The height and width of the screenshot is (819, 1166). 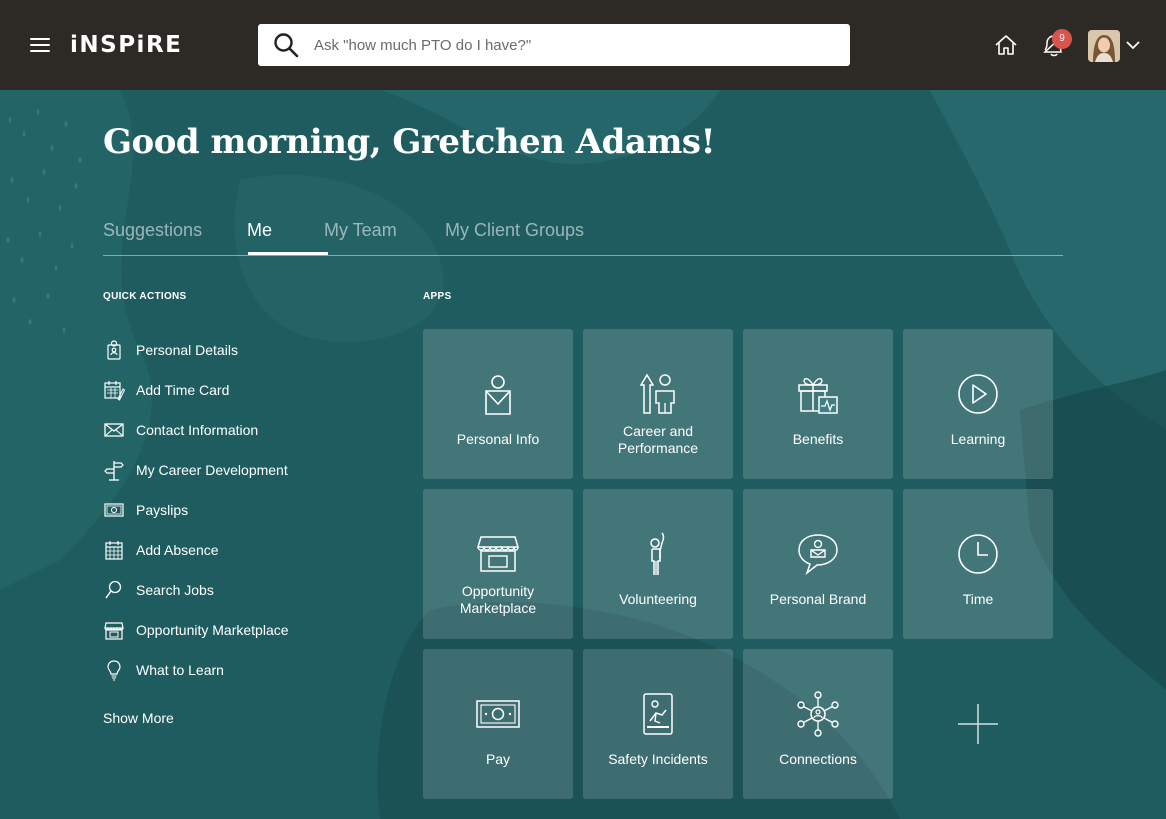 What do you see at coordinates (138, 718) in the screenshot?
I see `show-more-link: Show More` at bounding box center [138, 718].